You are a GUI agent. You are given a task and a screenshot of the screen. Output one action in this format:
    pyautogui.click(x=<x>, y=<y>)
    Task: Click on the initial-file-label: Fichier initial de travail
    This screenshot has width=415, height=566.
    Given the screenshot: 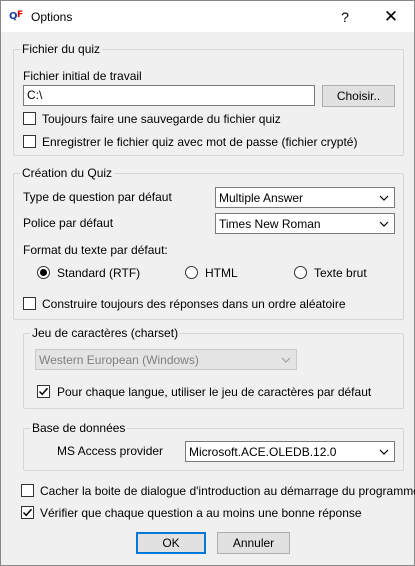 What is the action you would take?
    pyautogui.click(x=82, y=76)
    